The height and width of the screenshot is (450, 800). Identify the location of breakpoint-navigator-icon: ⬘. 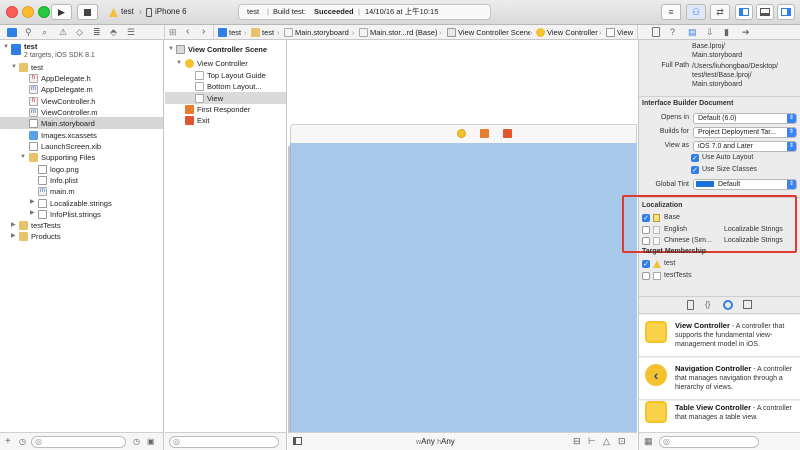
(113, 32).